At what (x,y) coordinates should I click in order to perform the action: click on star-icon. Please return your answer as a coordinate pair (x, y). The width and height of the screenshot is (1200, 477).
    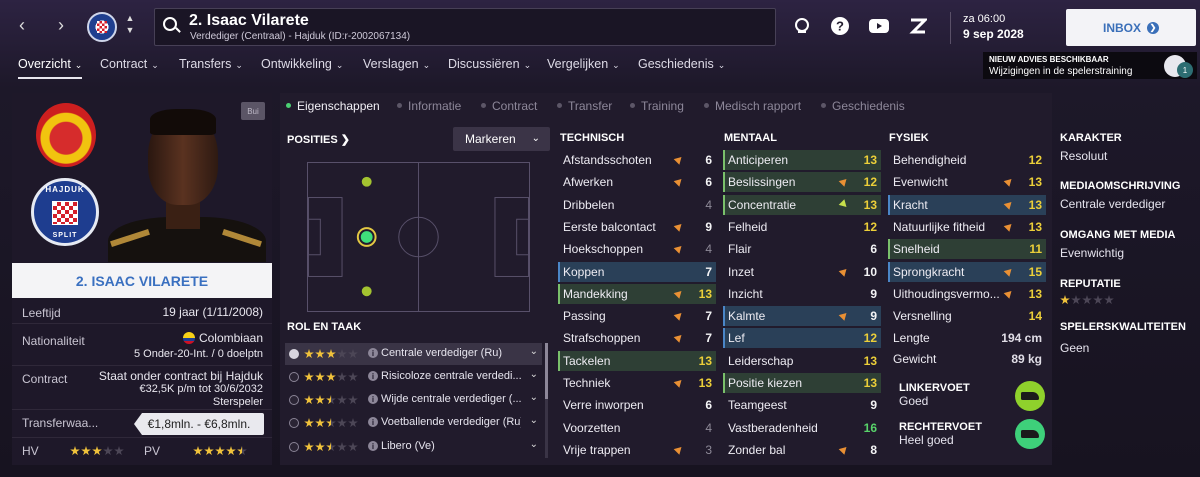
    Looking at the image, I should click on (331, 447).